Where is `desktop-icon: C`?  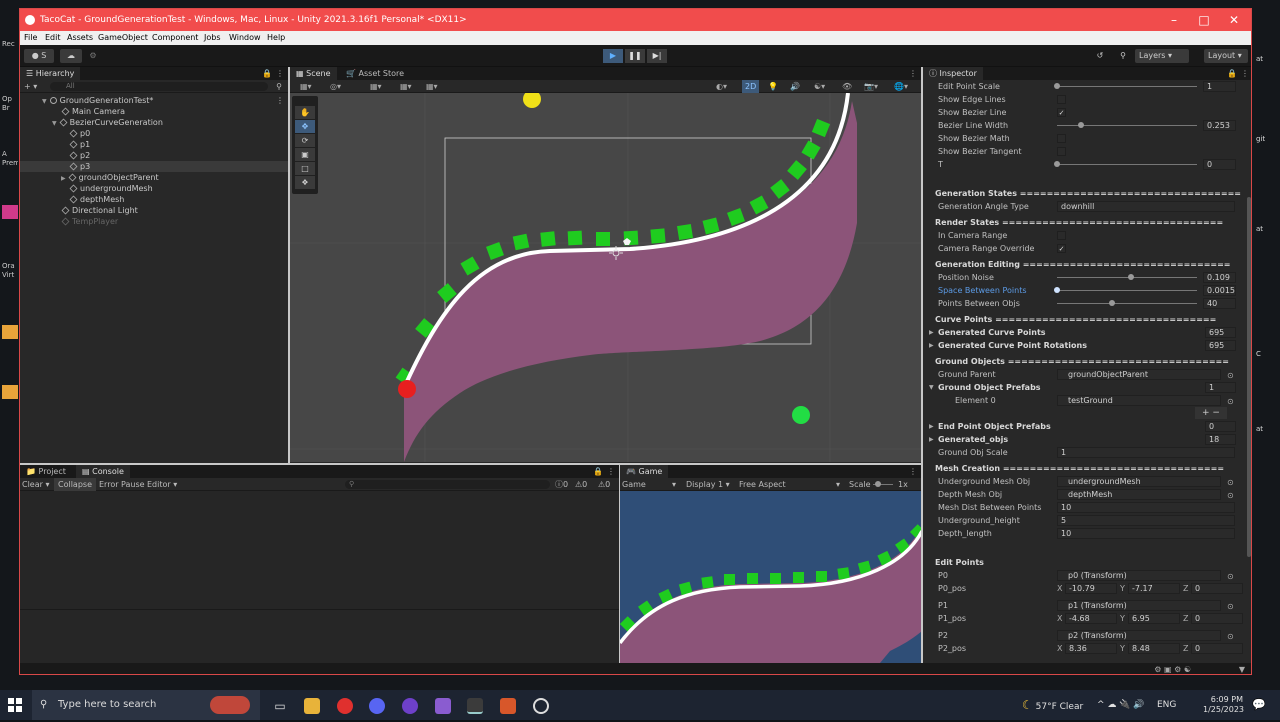
desktop-icon: C is located at coordinates (1268, 354).